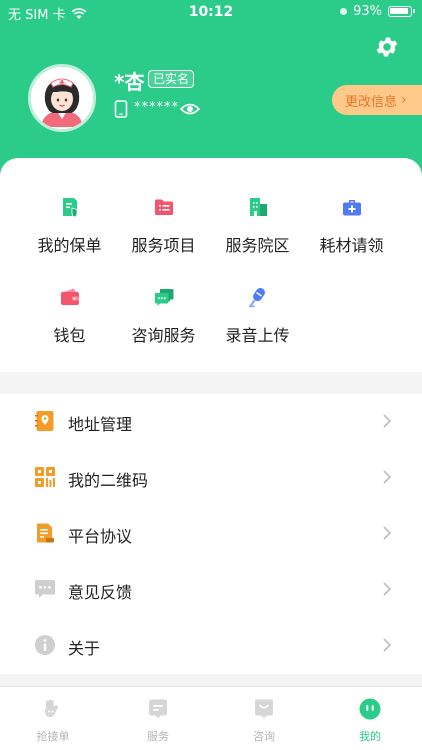 The height and width of the screenshot is (750, 422). I want to click on menu-item-address: 地址管理, so click(211, 422).